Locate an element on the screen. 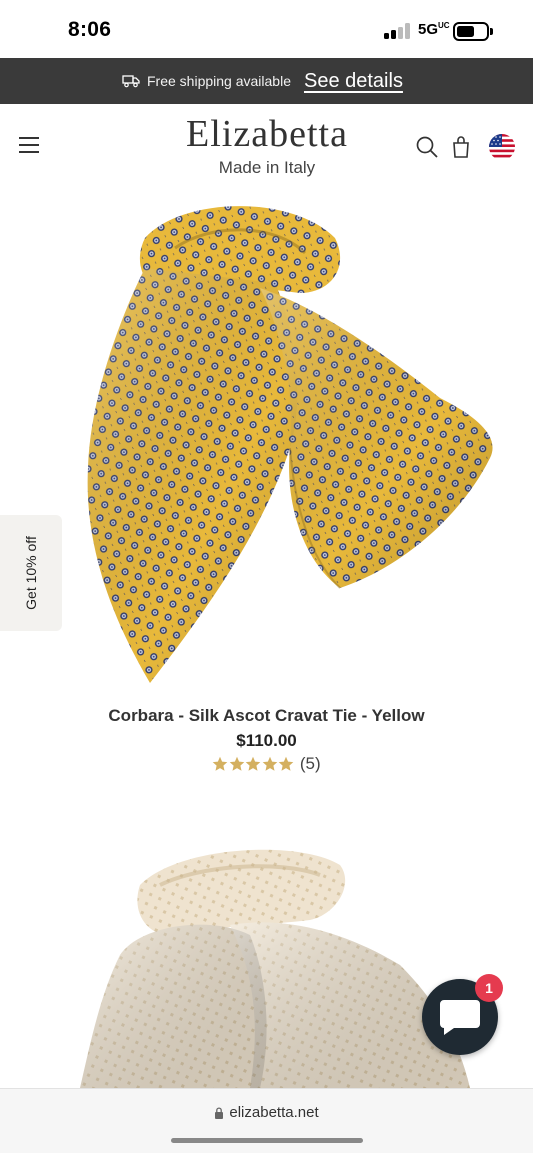 The width and height of the screenshot is (533, 1153). truck-icon is located at coordinates (131, 81).